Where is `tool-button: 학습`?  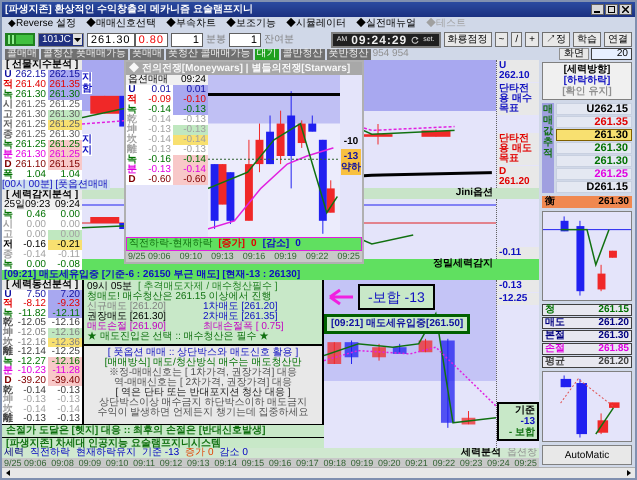
tool-button: 학습 is located at coordinates (587, 39).